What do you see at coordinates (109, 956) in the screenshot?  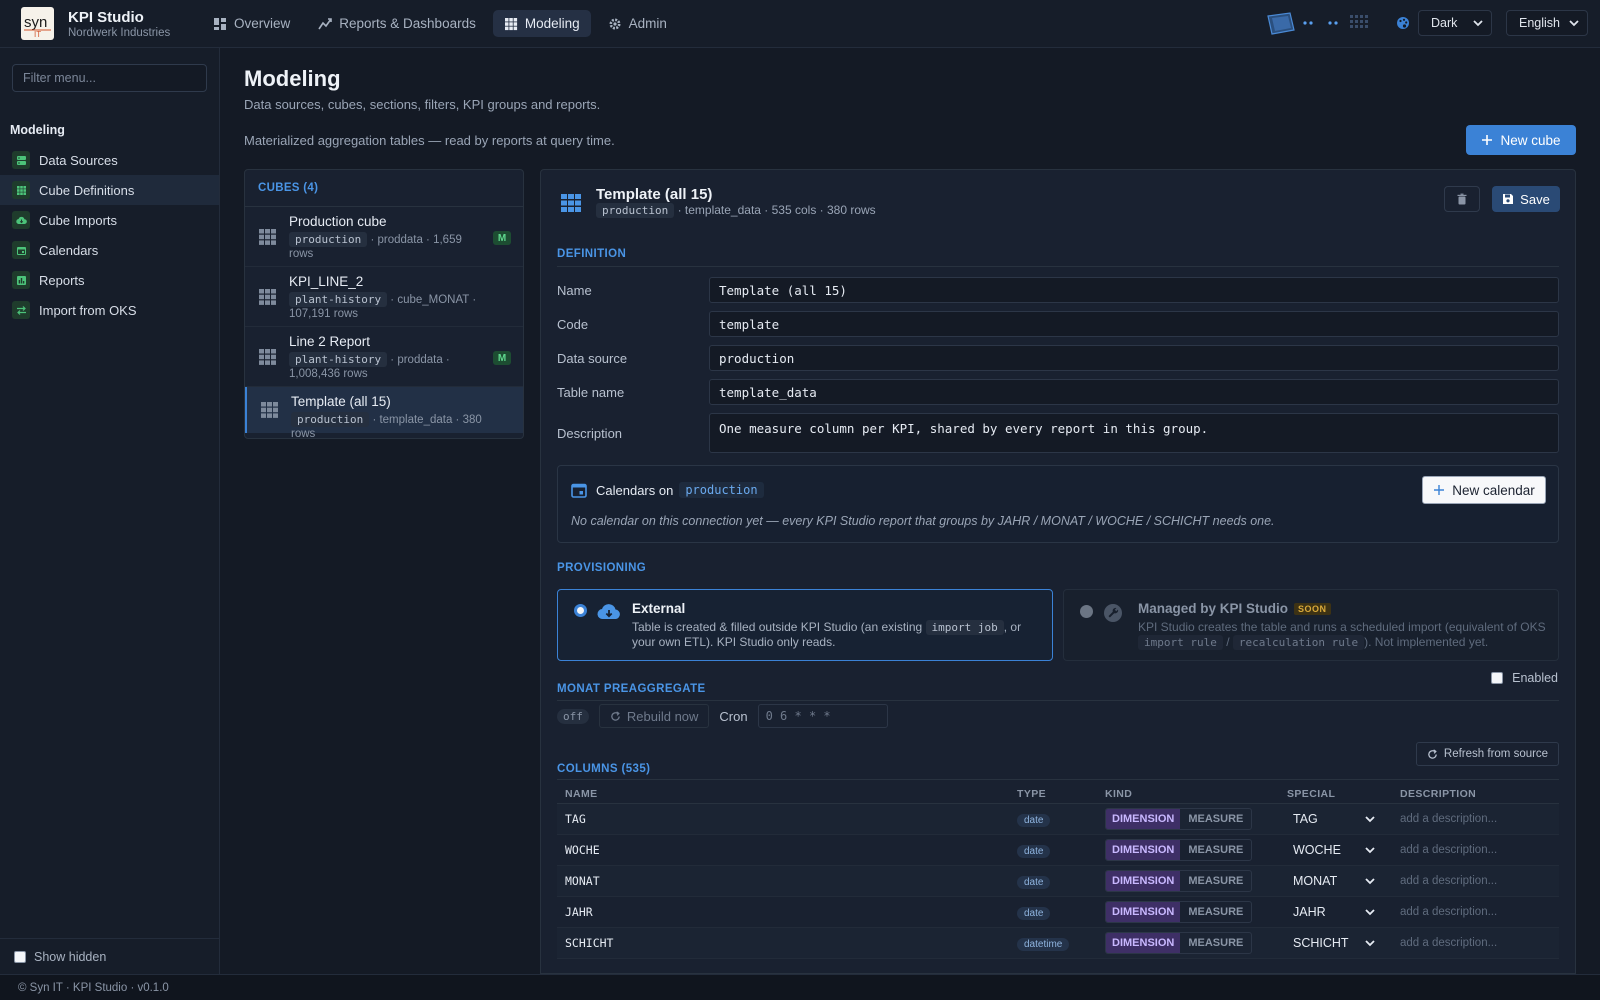 I see `show-hidden-toggle: Show hidden` at bounding box center [109, 956].